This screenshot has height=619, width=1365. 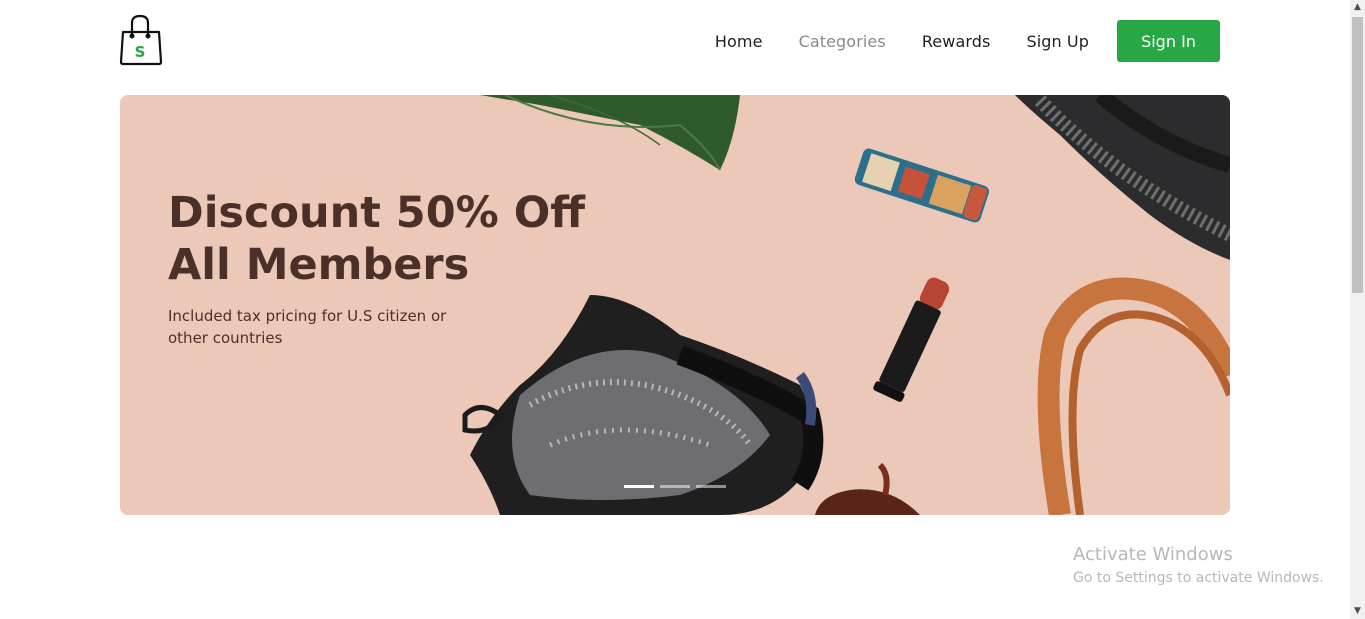 I want to click on nav-categories: Categories, so click(x=842, y=41).